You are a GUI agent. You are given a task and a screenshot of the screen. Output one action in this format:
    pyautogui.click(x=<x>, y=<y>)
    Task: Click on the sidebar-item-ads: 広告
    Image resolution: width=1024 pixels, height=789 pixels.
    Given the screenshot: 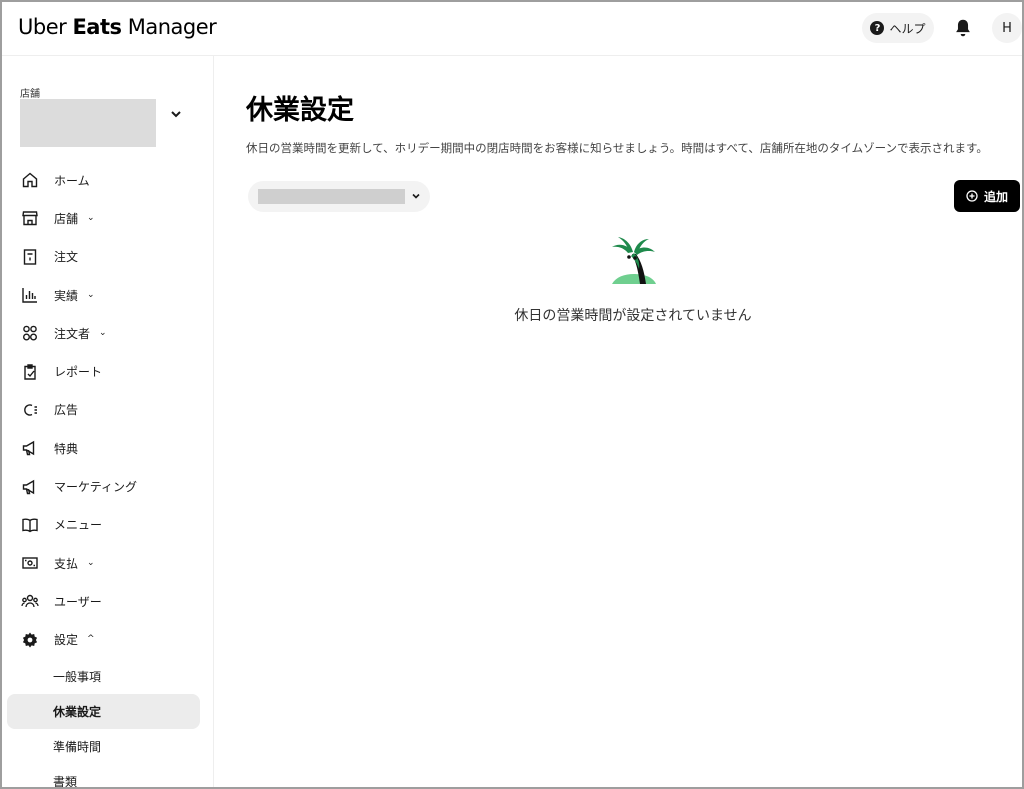 What is the action you would take?
    pyautogui.click(x=108, y=410)
    